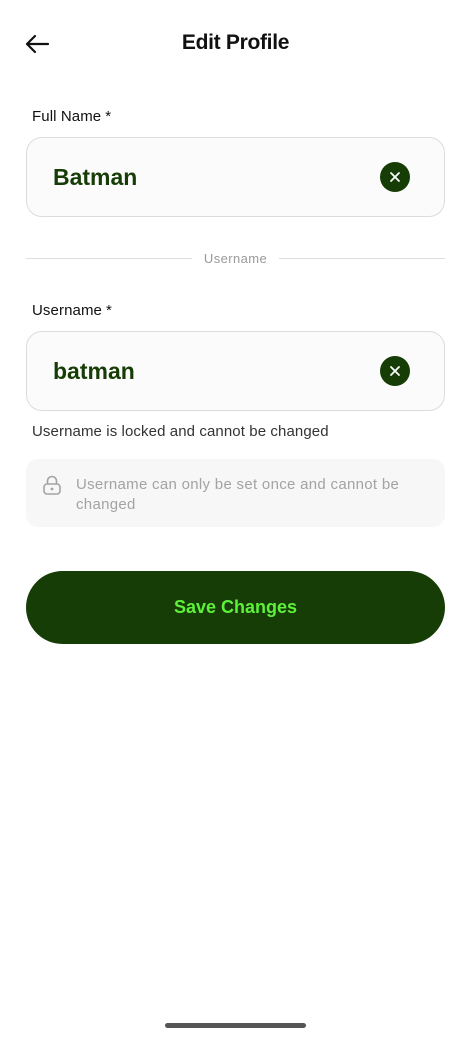  I want to click on full-name-field, so click(235, 177).